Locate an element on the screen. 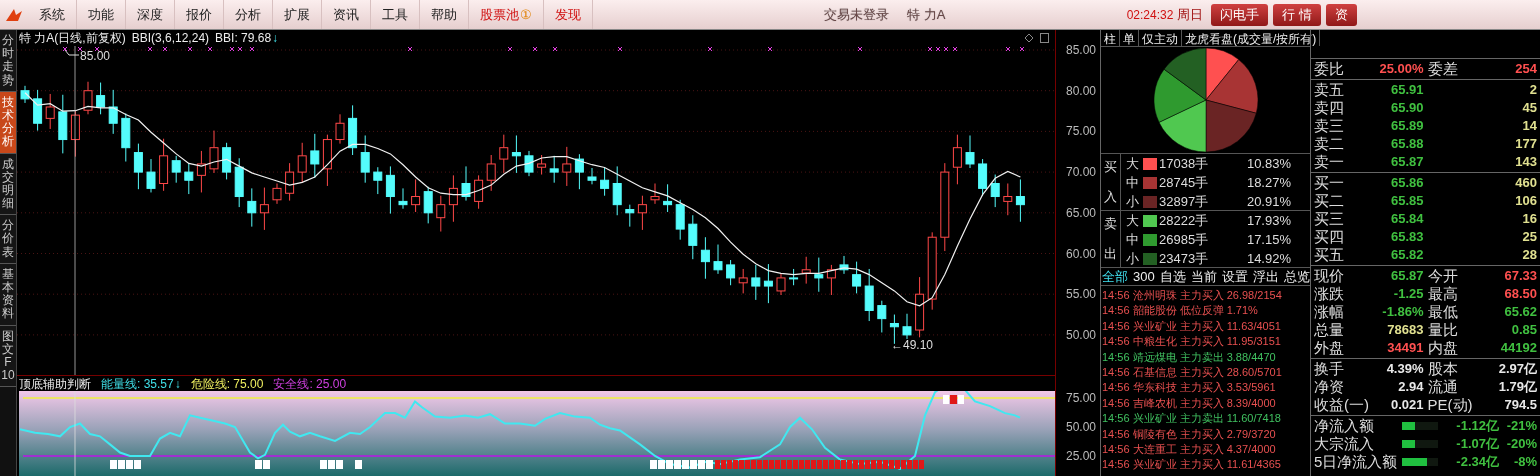 This screenshot has height=476, width=1540. side-tab: 技术分析 is located at coordinates (8, 122).